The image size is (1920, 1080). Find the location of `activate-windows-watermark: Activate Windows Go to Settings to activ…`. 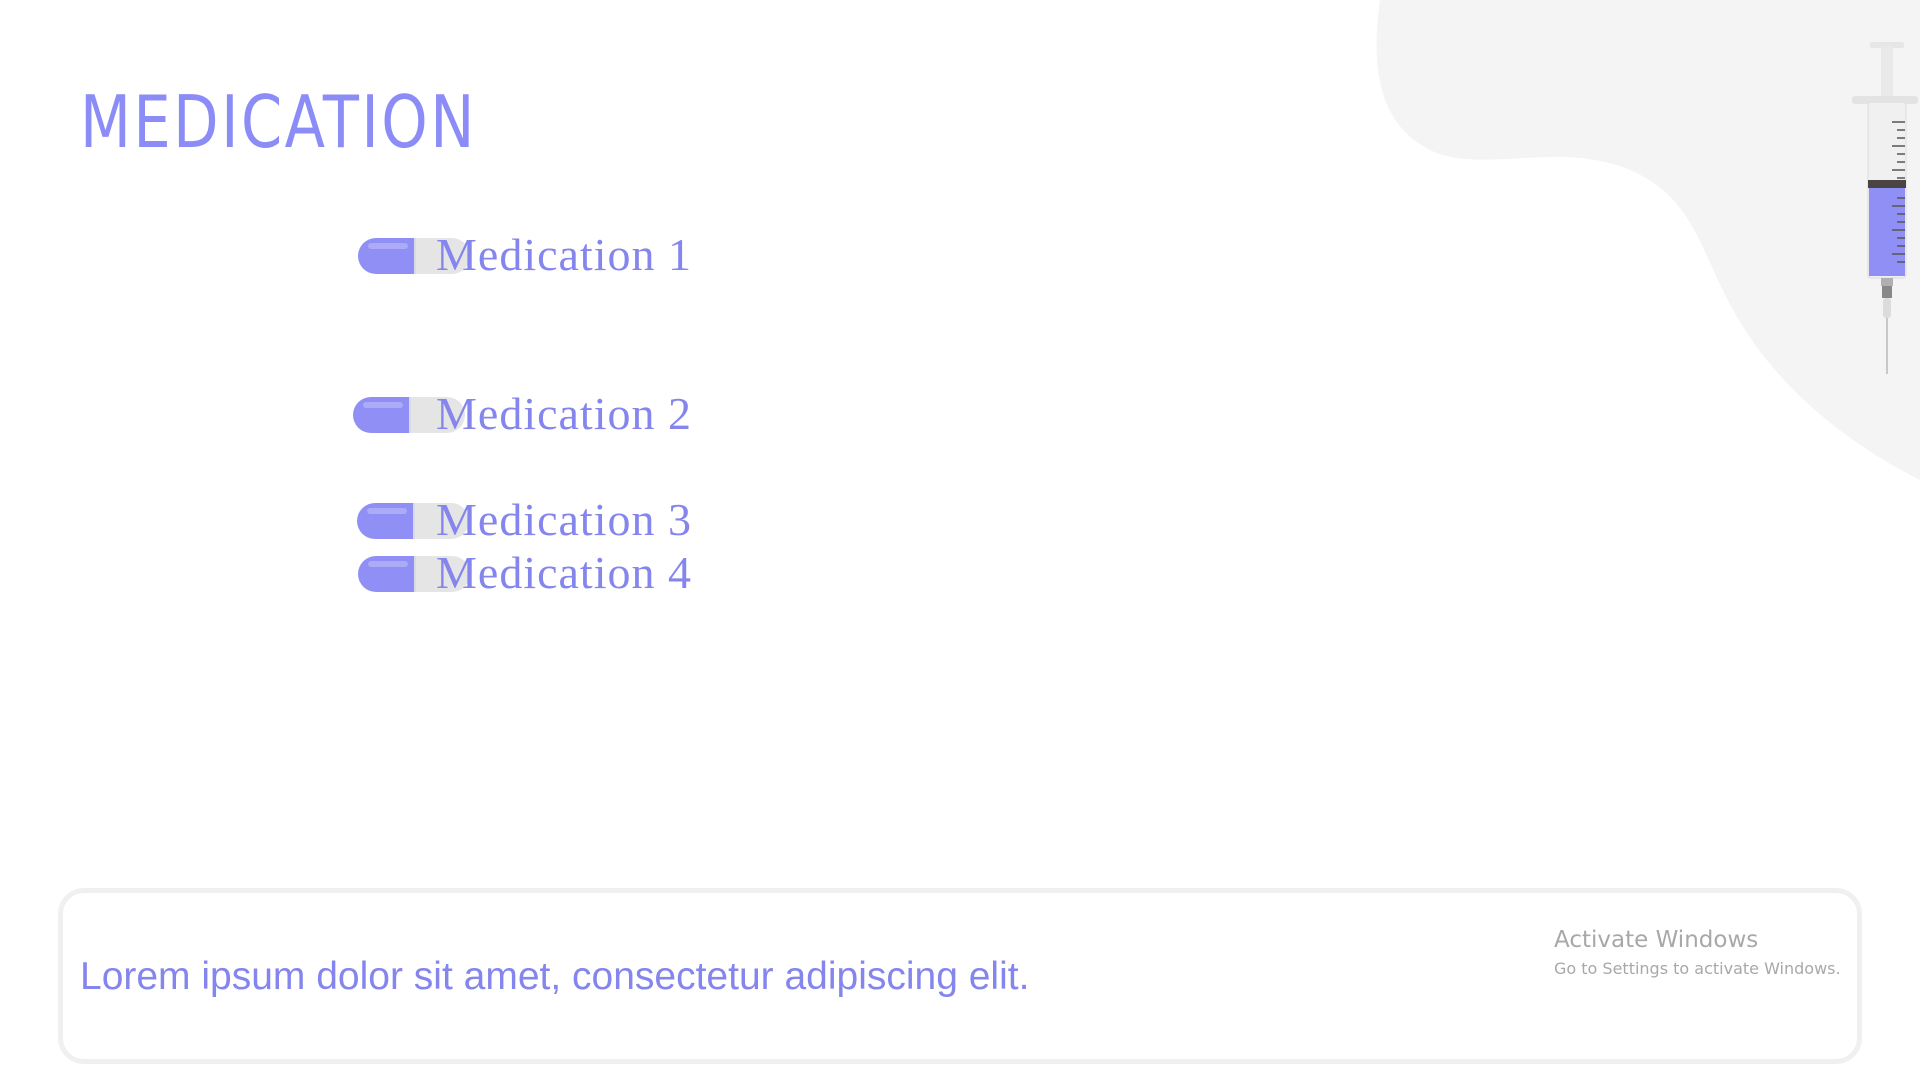

activate-windows-watermark: Activate Windows Go to Settings to activ… is located at coordinates (1697, 953).